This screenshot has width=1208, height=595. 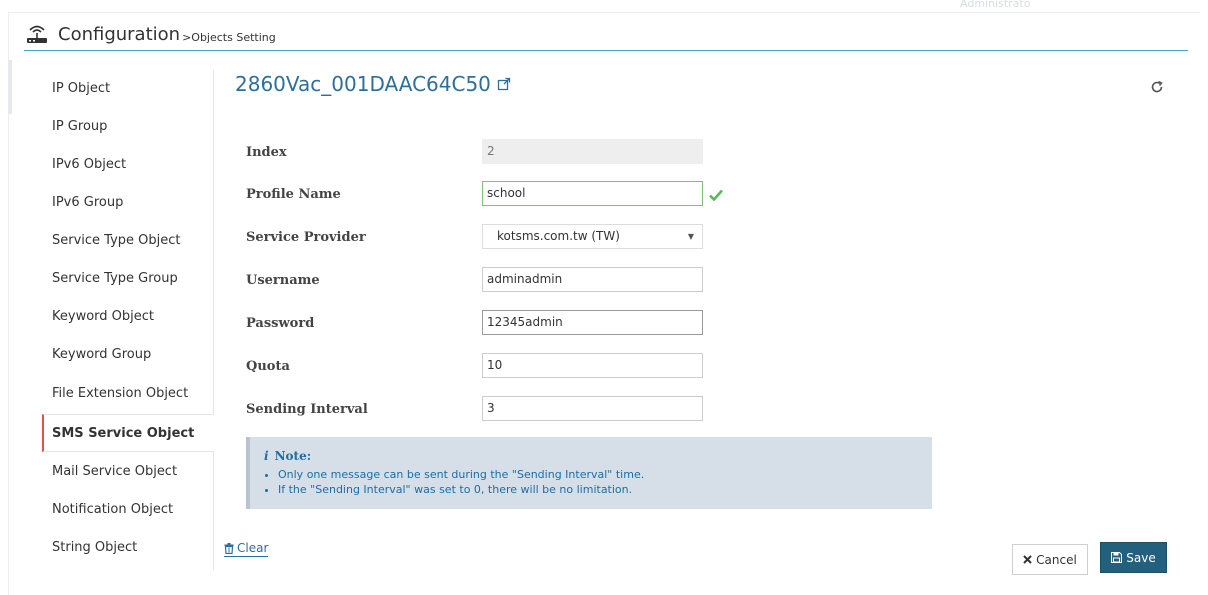 I want to click on sidebar-item-sms-service-object: SMS Service Object, so click(x=128, y=433).